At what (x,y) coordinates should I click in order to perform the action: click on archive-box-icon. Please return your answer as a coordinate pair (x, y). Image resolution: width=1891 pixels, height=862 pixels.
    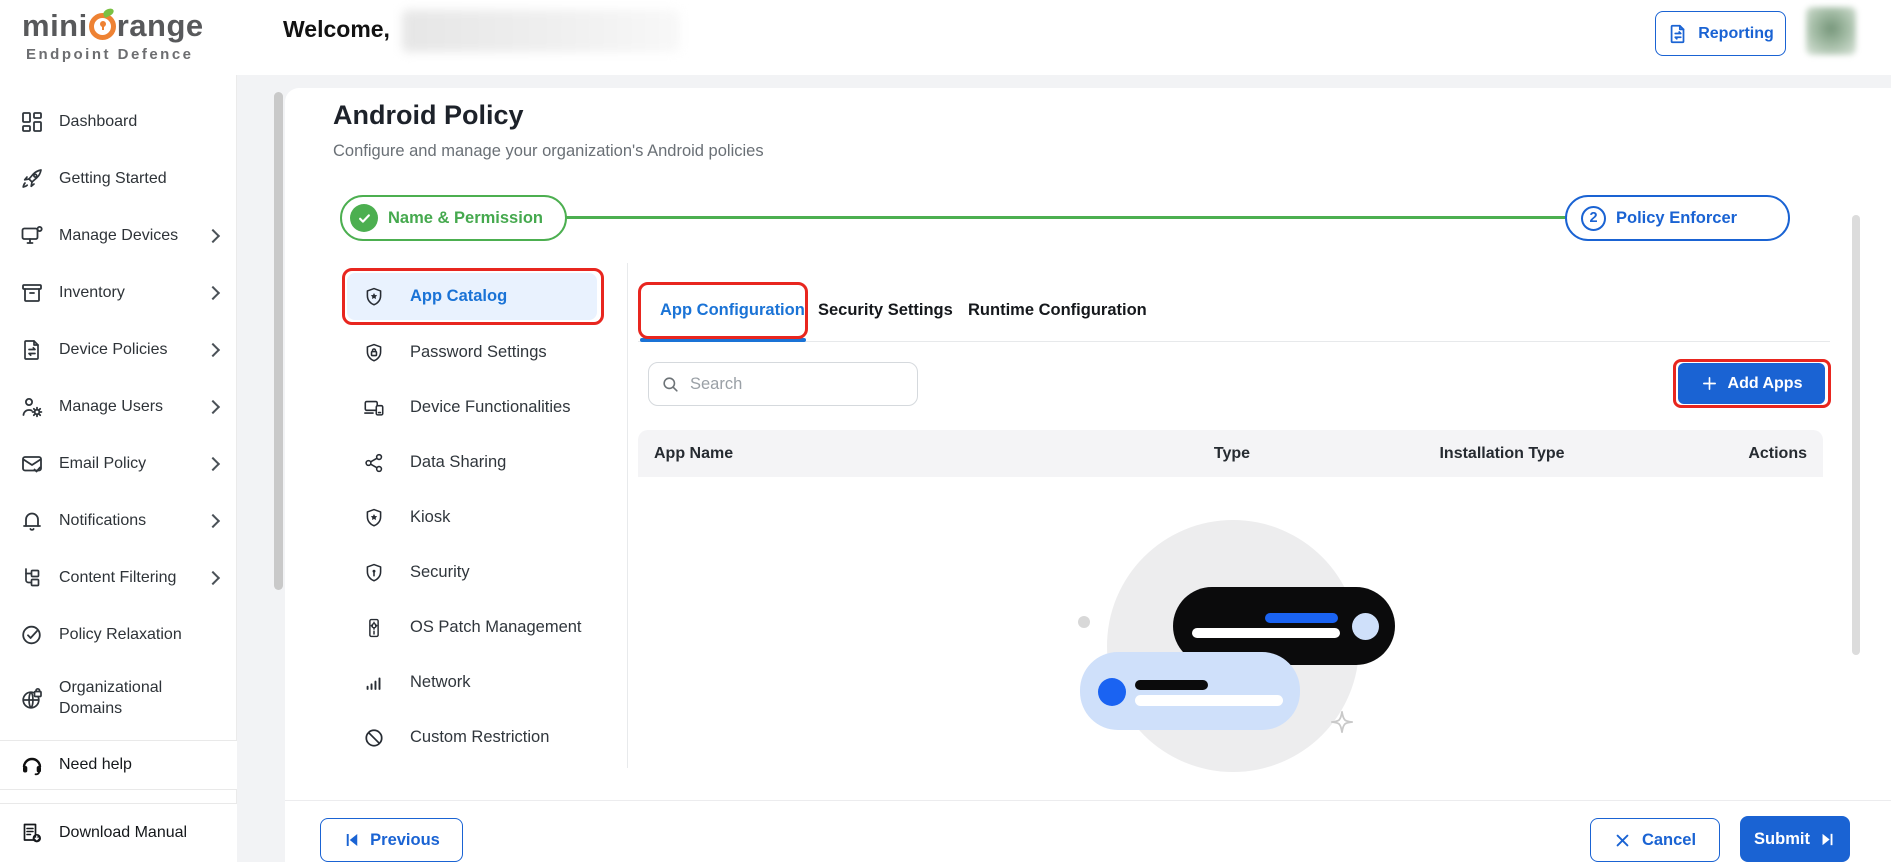
    Looking at the image, I should click on (32, 293).